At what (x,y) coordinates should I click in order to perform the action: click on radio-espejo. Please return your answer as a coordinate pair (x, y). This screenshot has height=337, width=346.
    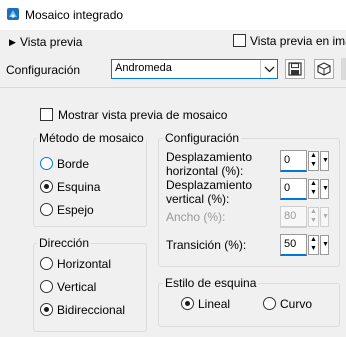
    Looking at the image, I should click on (46, 209).